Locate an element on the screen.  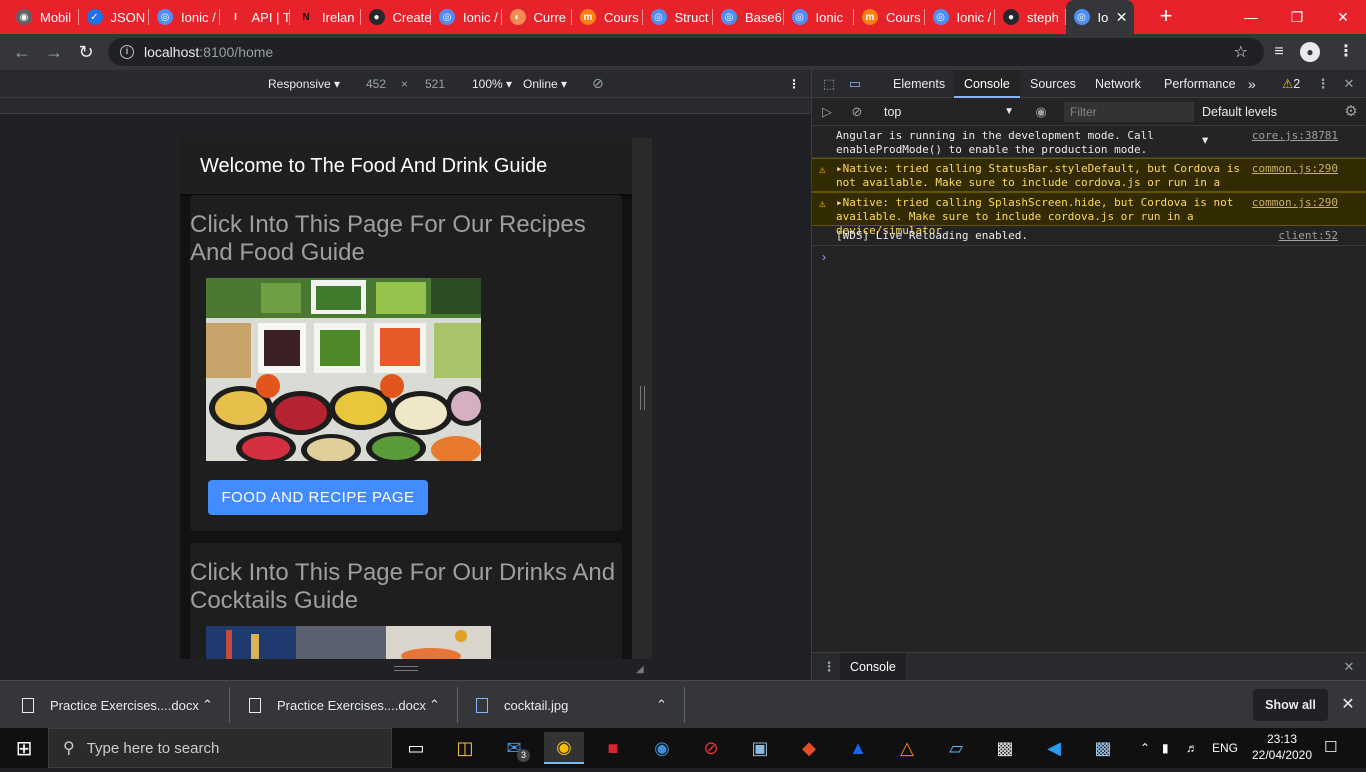
responsive-dropdown: Responsive ▾ is located at coordinates (304, 84).